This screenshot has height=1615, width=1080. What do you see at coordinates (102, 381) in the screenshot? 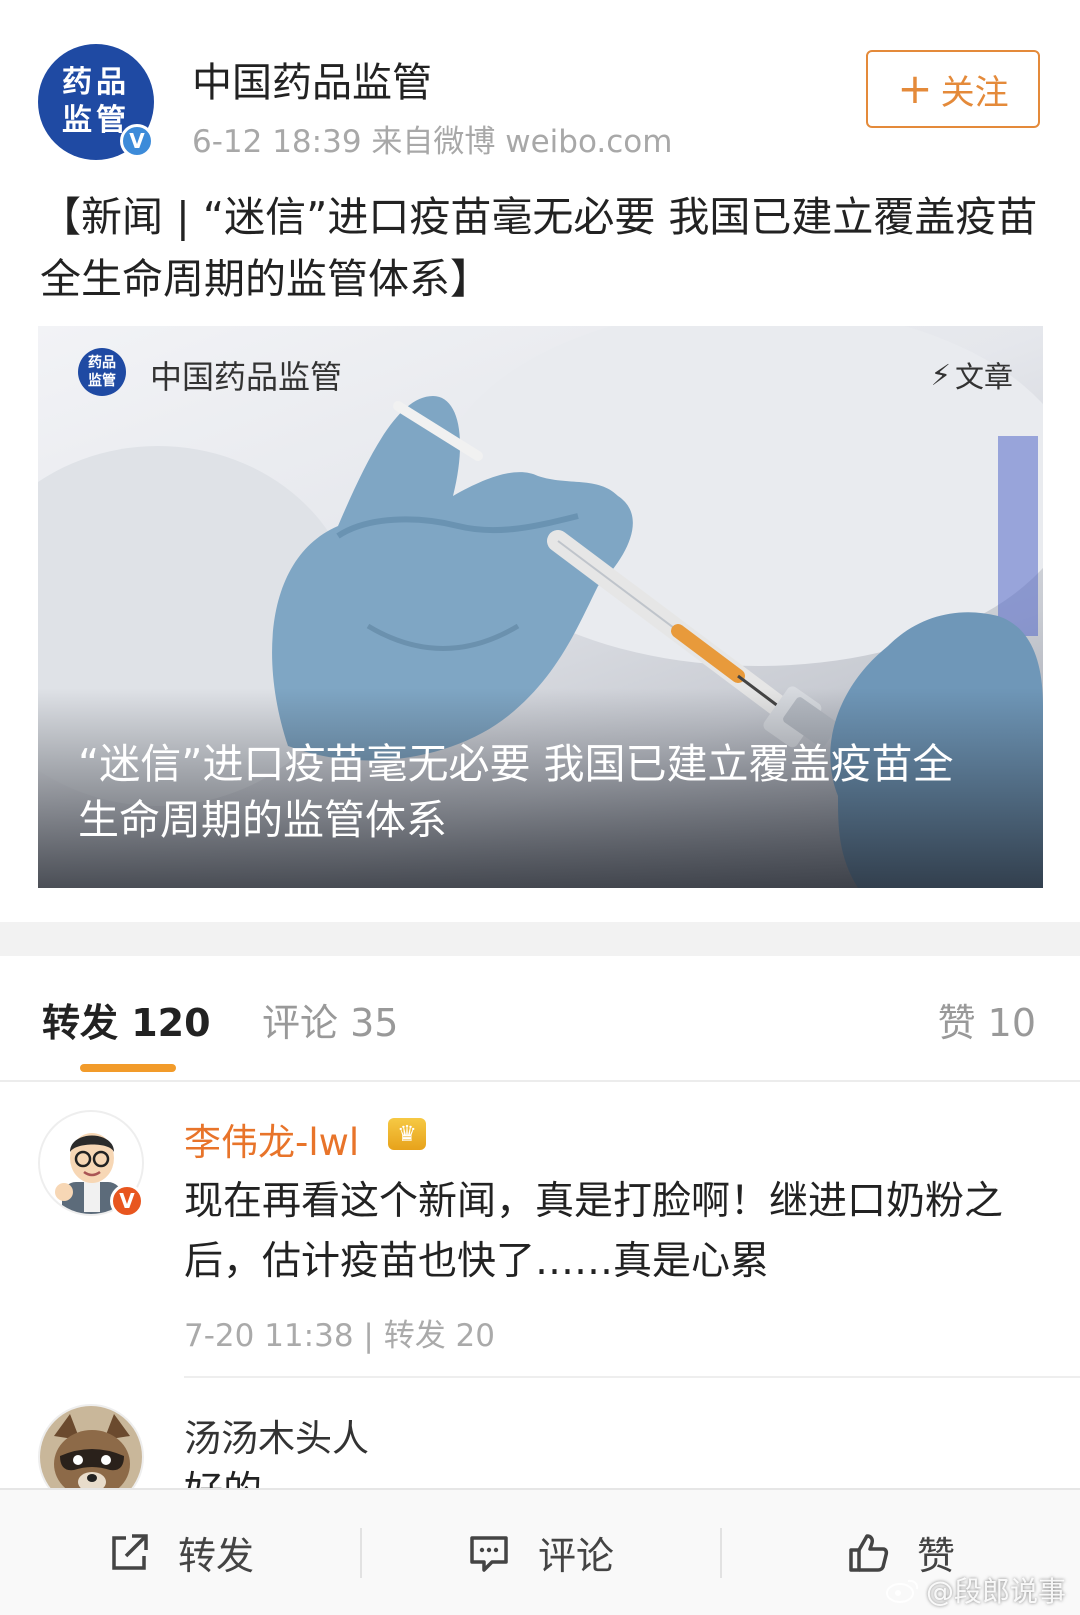
I see `card-logo-line-2: 监管` at bounding box center [102, 381].